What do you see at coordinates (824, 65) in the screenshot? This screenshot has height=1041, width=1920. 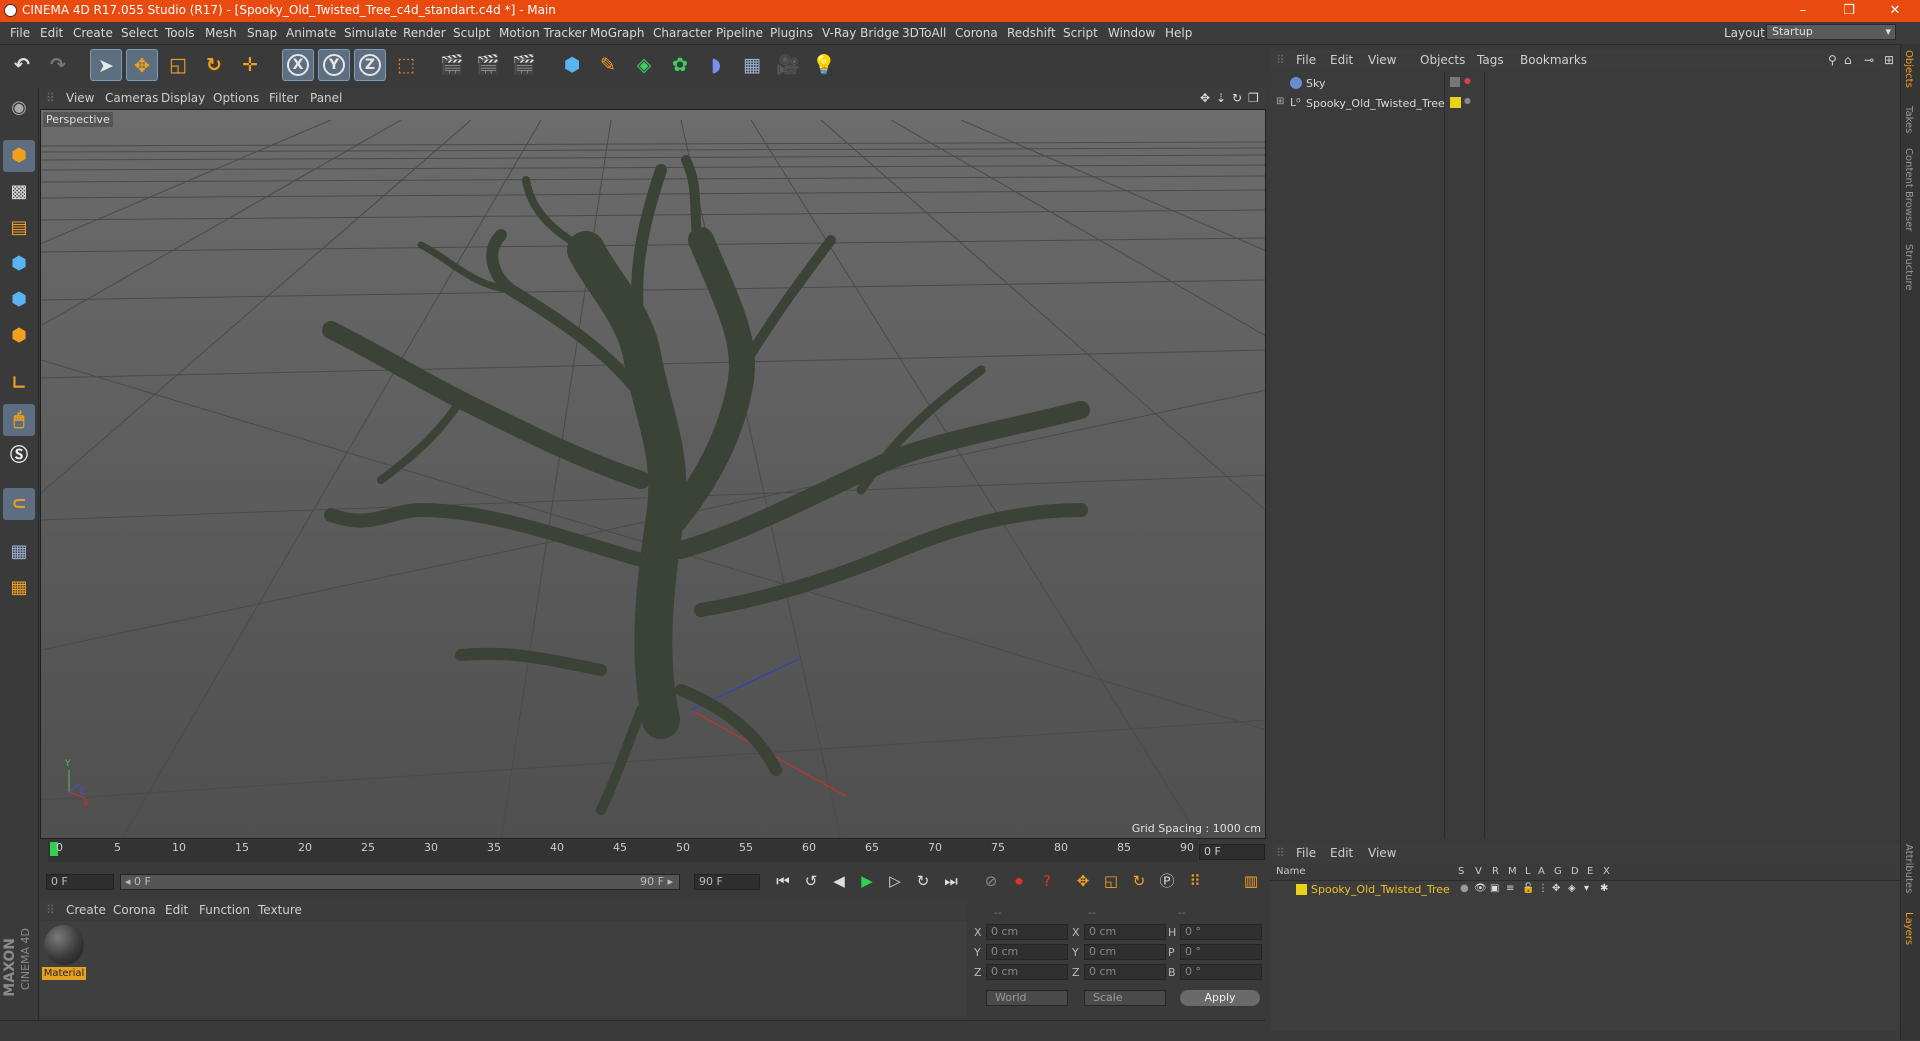 I see `light-button: 💡` at bounding box center [824, 65].